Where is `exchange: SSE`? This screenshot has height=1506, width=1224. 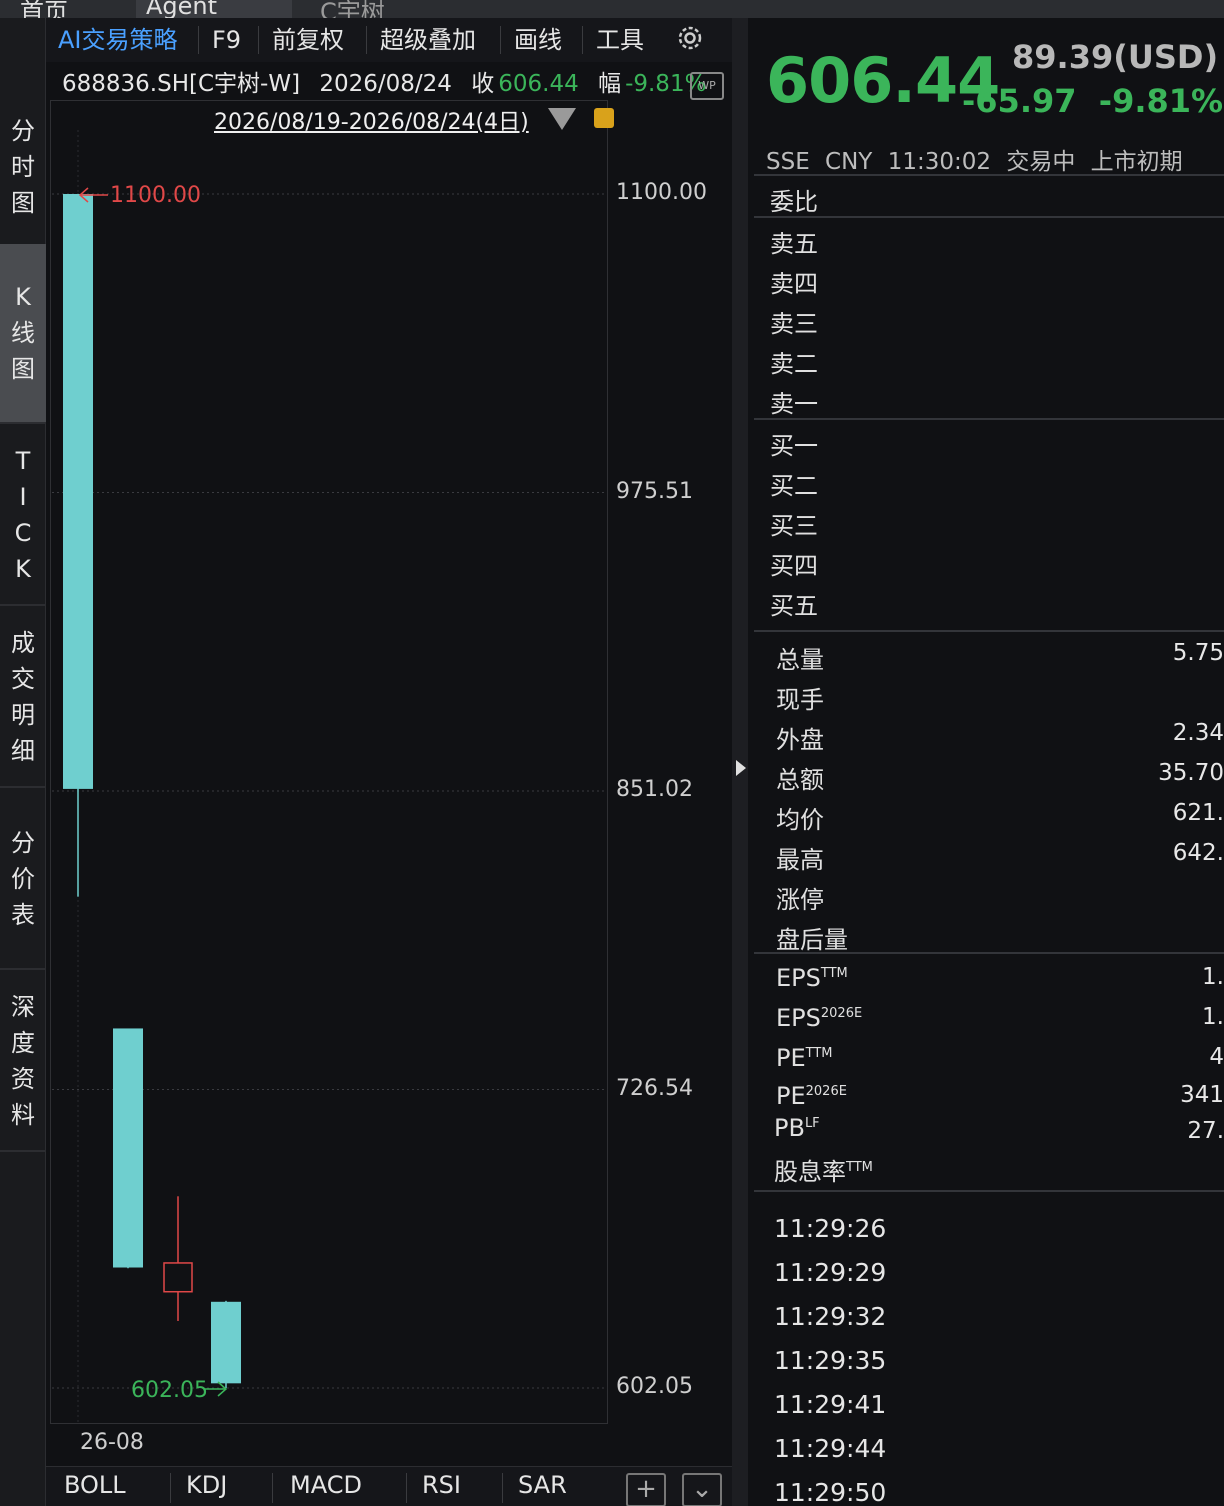
exchange: SSE is located at coordinates (788, 162).